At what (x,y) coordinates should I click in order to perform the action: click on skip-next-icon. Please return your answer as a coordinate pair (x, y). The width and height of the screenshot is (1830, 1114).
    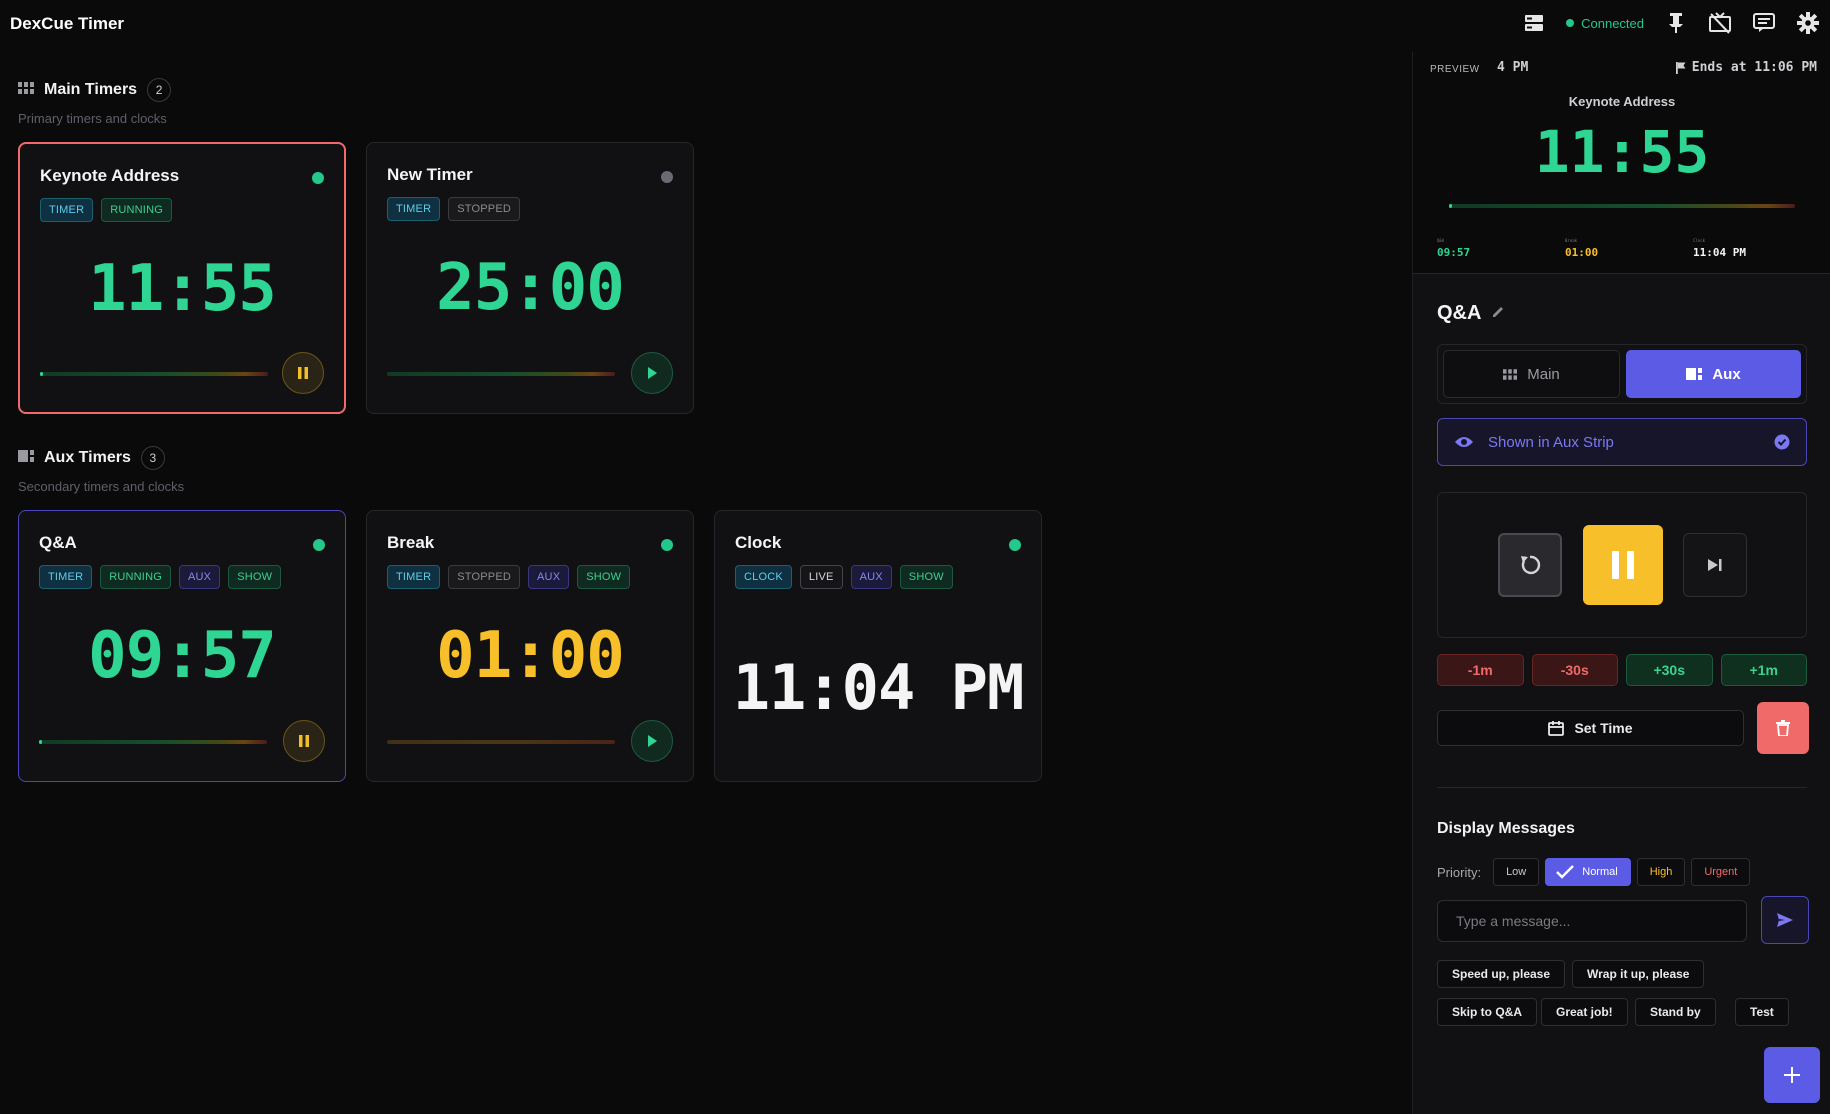
    Looking at the image, I should click on (1715, 565).